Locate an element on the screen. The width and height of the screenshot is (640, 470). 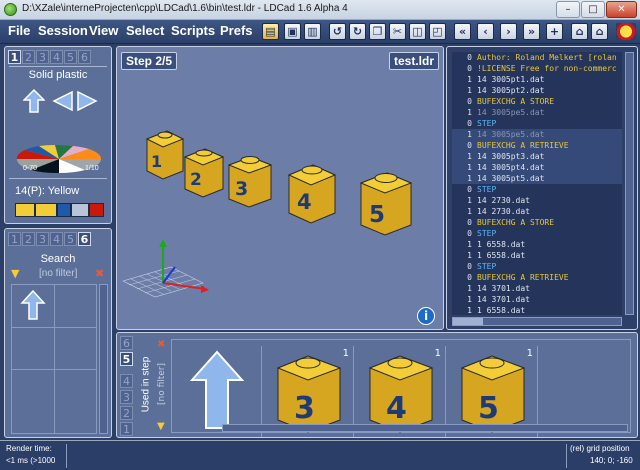
line-type: 0 is located at coordinates (469, 222).